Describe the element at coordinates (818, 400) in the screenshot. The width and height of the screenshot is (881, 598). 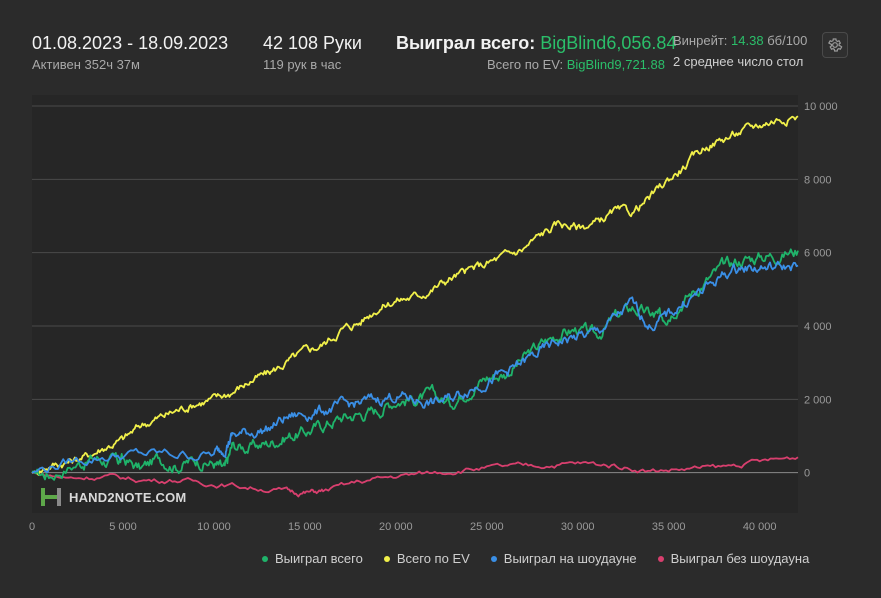
I see `y-tick-label: 2 000` at that location.